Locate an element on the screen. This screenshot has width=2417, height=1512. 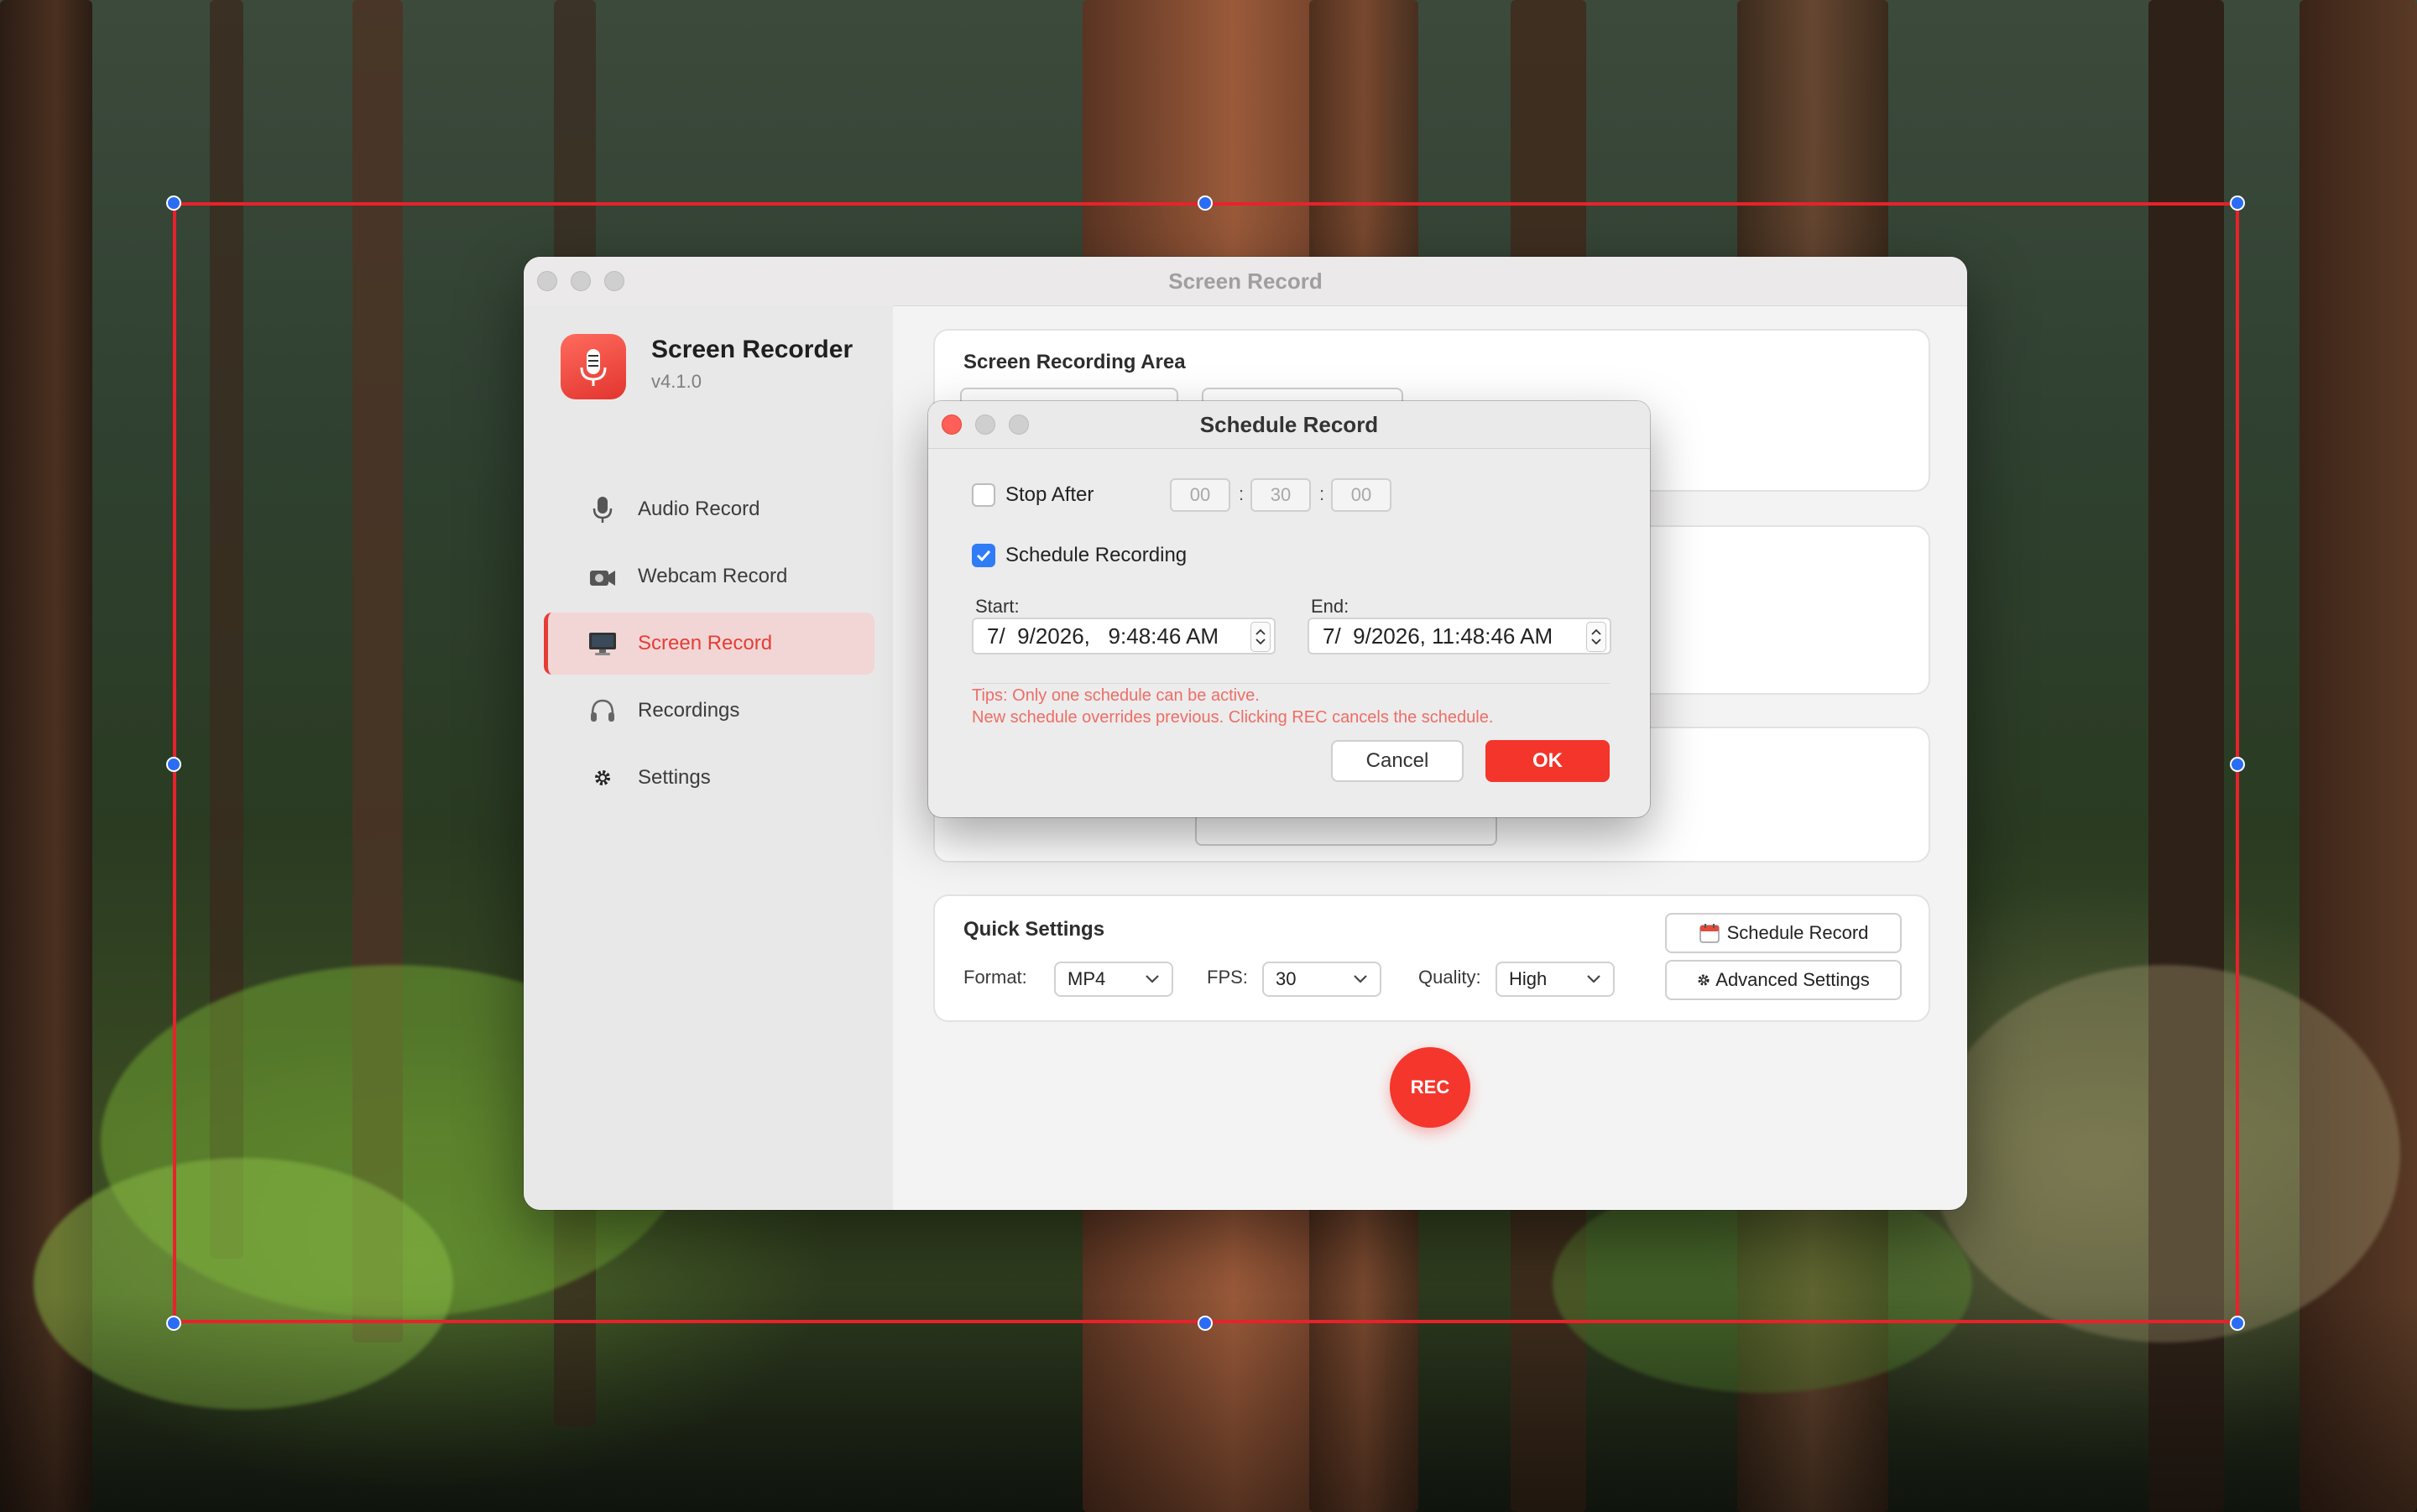
tips-line: Tips: Only one schedule can be active. is located at coordinates (1116, 695).